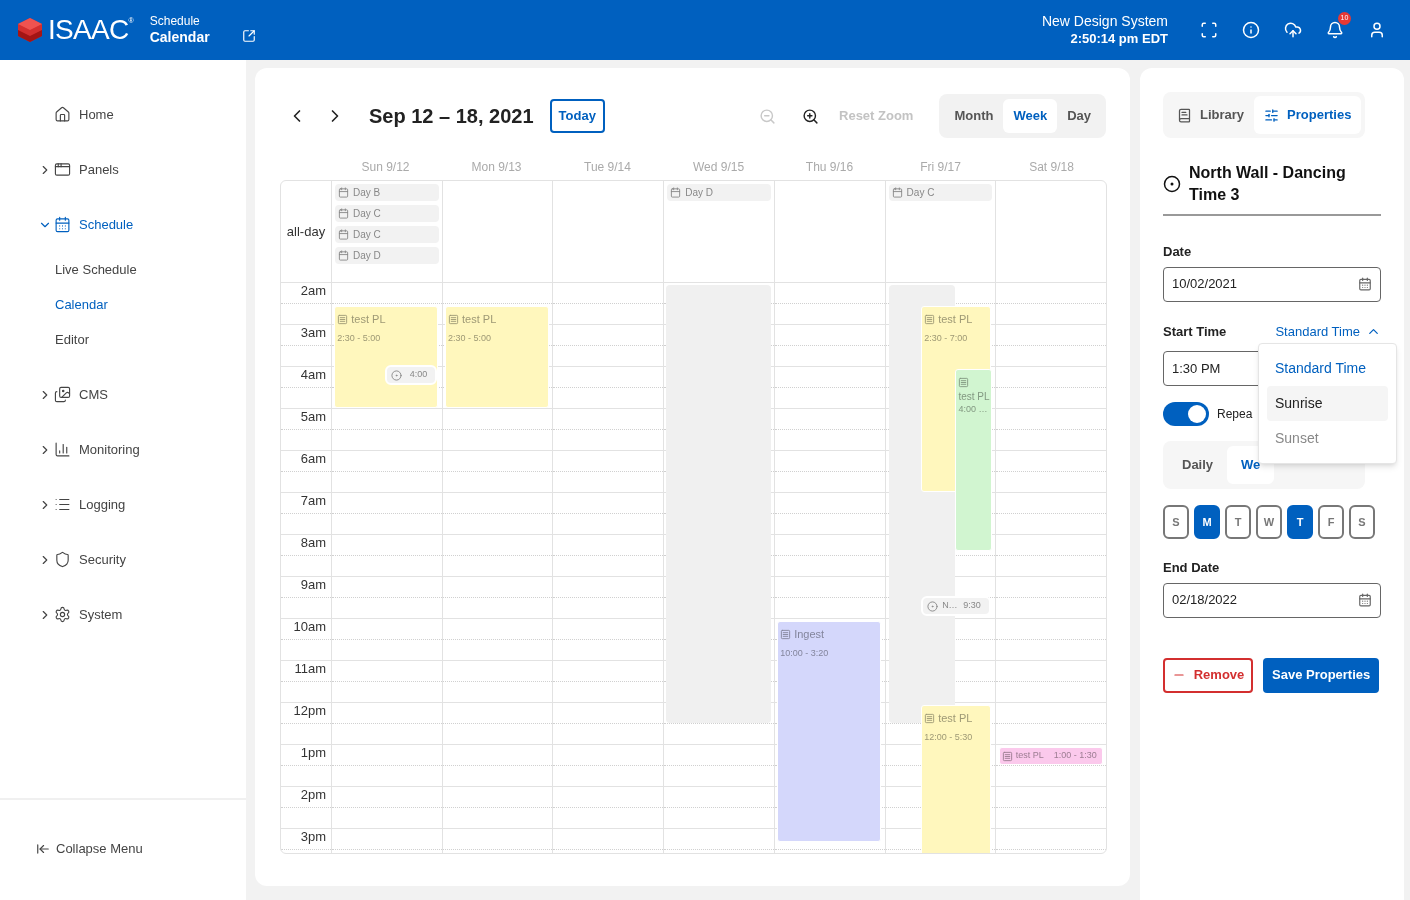 The height and width of the screenshot is (900, 1410). Describe the element at coordinates (1327, 368) in the screenshot. I see `menu-option: Standard Time` at that location.